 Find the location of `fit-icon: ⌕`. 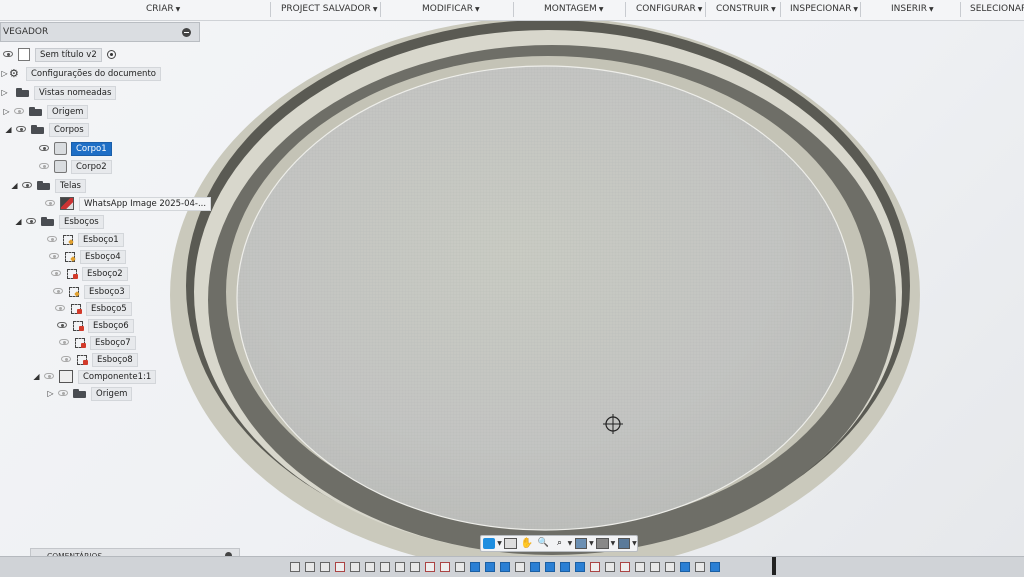

fit-icon: ⌕ is located at coordinates (559, 543).